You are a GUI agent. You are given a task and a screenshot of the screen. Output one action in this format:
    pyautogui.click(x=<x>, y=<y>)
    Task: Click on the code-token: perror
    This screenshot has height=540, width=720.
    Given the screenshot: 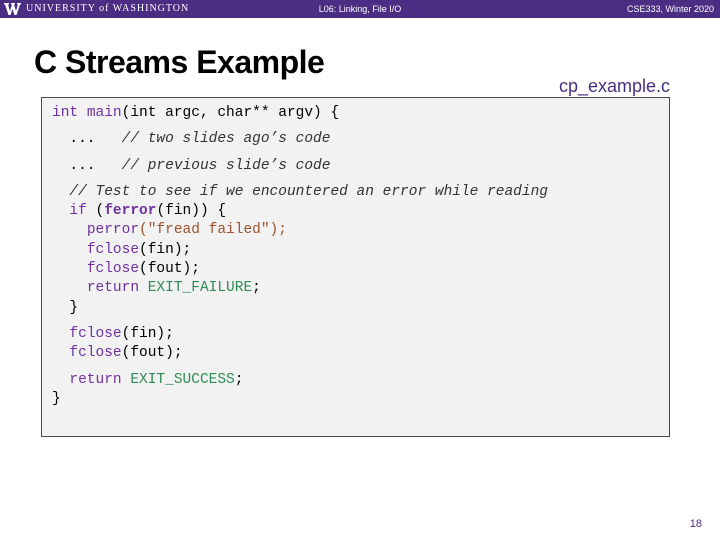 What is the action you would take?
    pyautogui.click(x=113, y=230)
    